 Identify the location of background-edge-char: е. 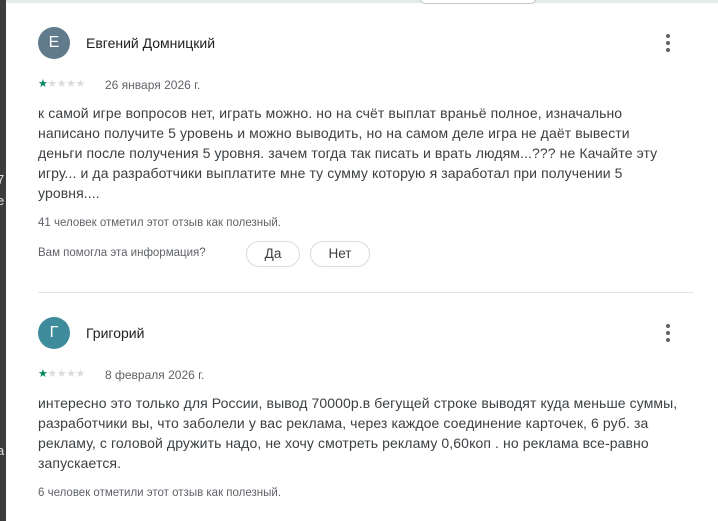
(2, 200).